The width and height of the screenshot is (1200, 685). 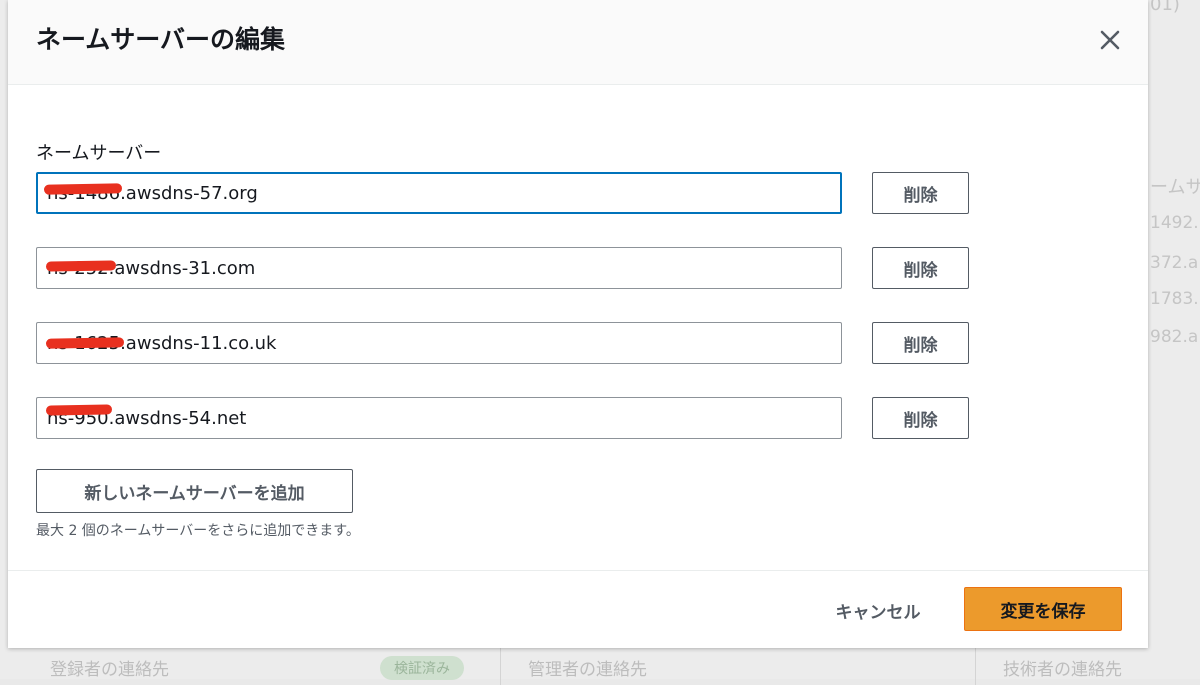 I want to click on cancel-button: キャンセル, so click(x=878, y=610).